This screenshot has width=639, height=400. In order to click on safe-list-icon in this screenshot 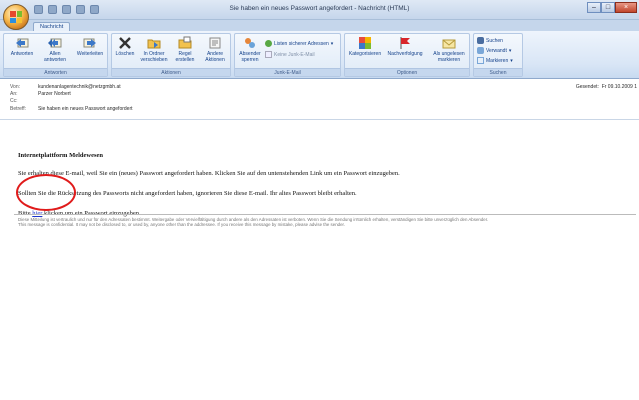, I will do `click(268, 43)`.